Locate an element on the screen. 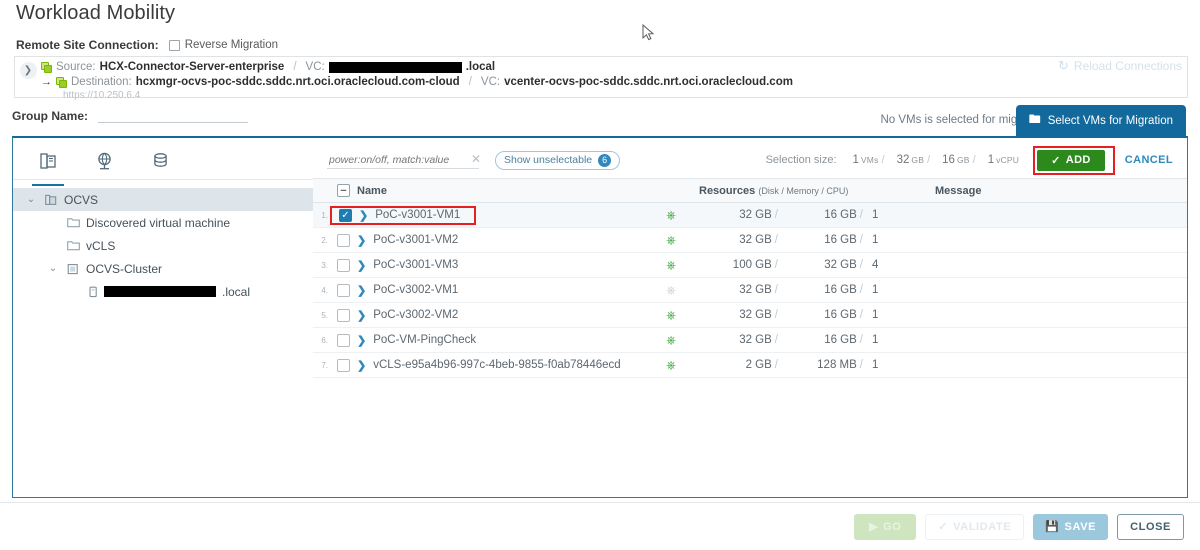 This screenshot has height=550, width=1200. table-row: 4. ❯ PoC-v3002-VM1 ⎈ 32 GB/16 GB/1 is located at coordinates (750, 290).